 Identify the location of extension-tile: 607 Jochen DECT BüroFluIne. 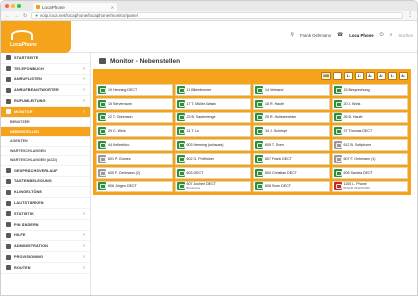
(212, 186).